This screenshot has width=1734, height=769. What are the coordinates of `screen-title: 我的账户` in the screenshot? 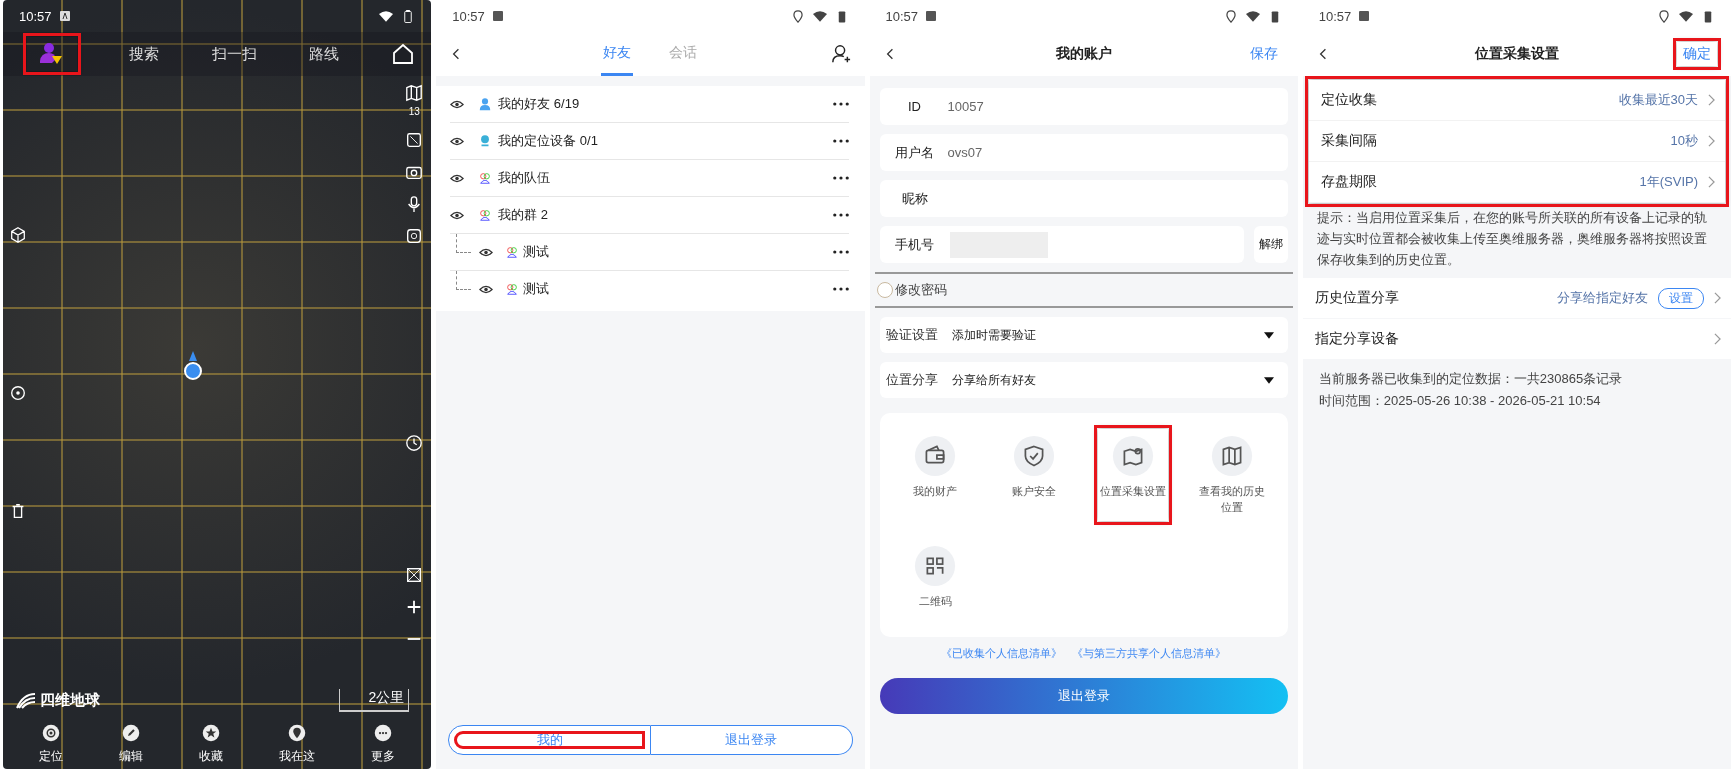 It's located at (1083, 54).